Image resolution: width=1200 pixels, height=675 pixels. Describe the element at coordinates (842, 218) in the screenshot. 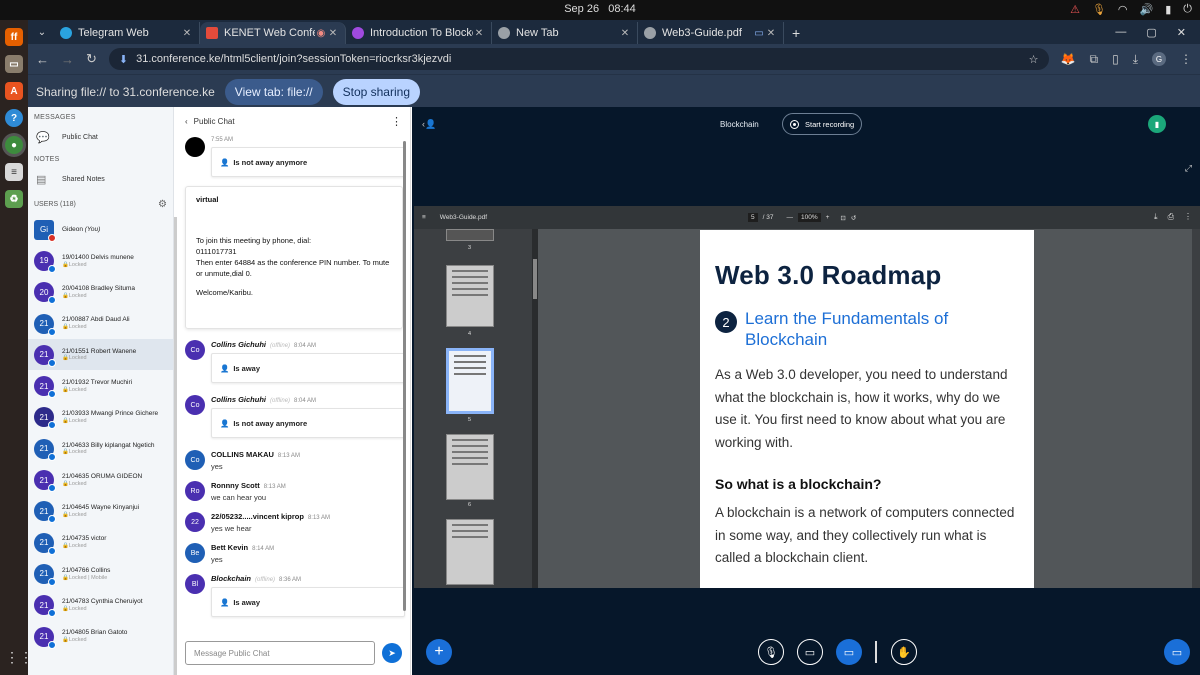

I see `fit-page-icon: ⊡` at that location.